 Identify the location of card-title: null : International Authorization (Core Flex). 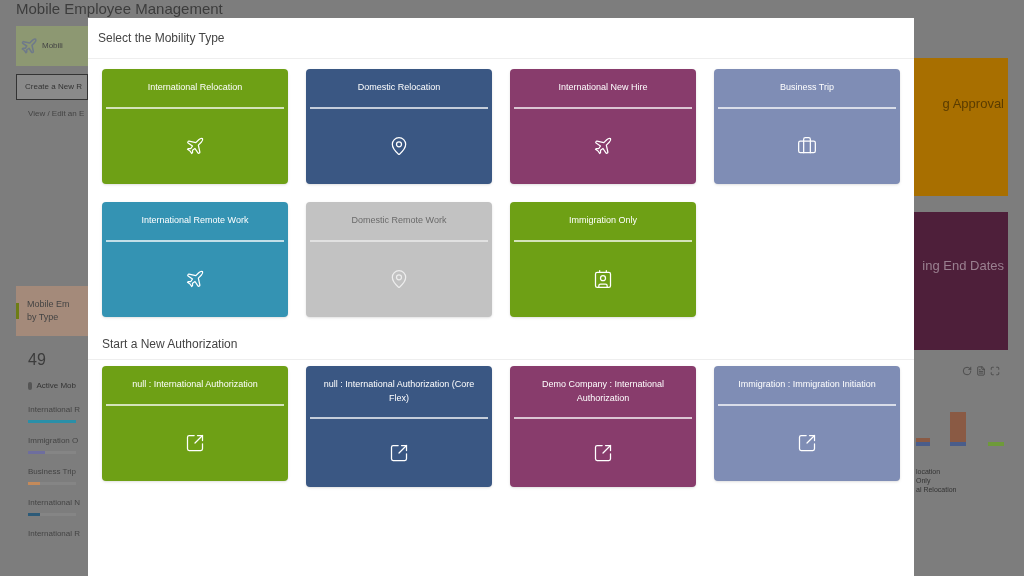
(399, 392).